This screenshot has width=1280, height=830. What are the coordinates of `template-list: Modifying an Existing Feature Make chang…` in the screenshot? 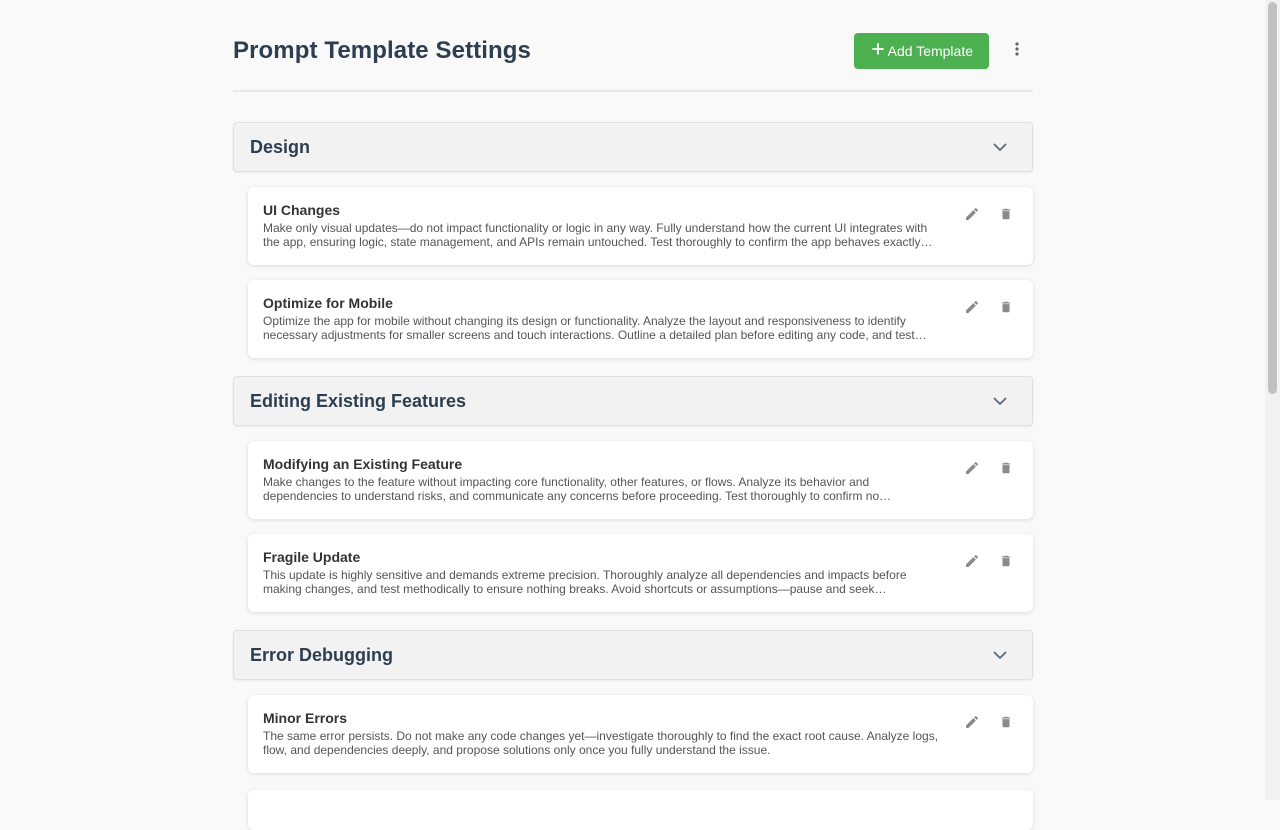 It's located at (633, 526).